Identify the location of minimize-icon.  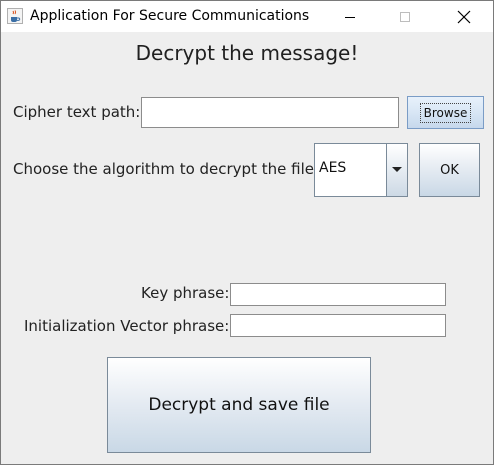
(350, 17).